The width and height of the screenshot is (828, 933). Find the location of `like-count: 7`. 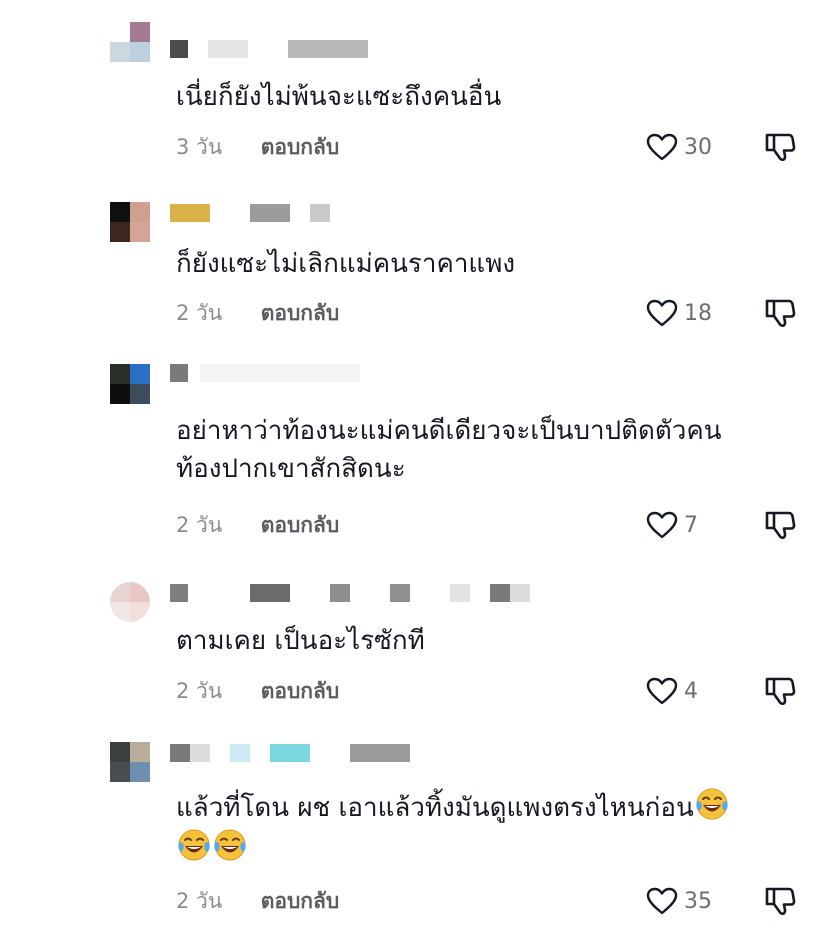

like-count: 7 is located at coordinates (691, 525).